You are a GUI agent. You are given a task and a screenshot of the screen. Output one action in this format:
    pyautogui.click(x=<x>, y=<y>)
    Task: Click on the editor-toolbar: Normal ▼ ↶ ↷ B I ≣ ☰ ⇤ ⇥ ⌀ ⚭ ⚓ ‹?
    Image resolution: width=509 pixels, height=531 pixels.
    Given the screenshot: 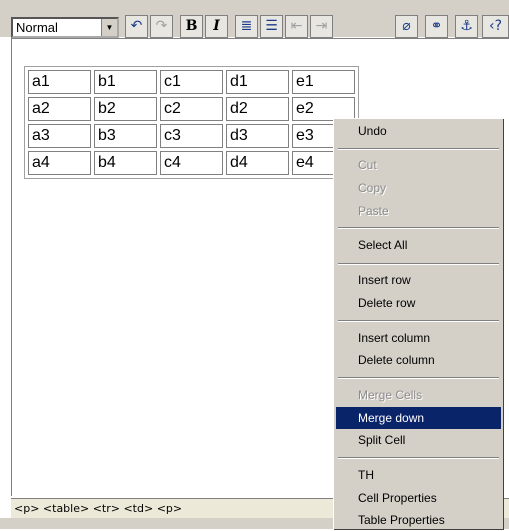 What is the action you would take?
    pyautogui.click(x=254, y=19)
    